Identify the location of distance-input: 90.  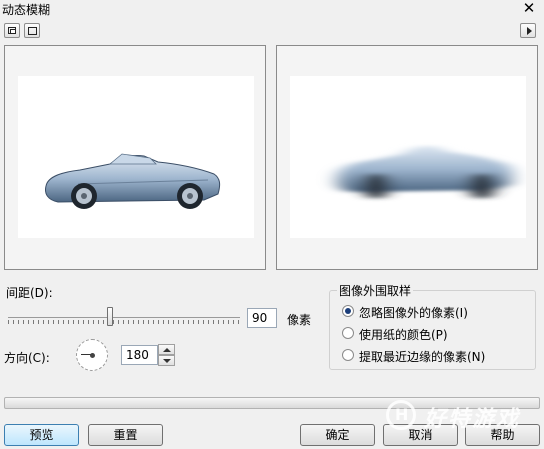
(262, 318).